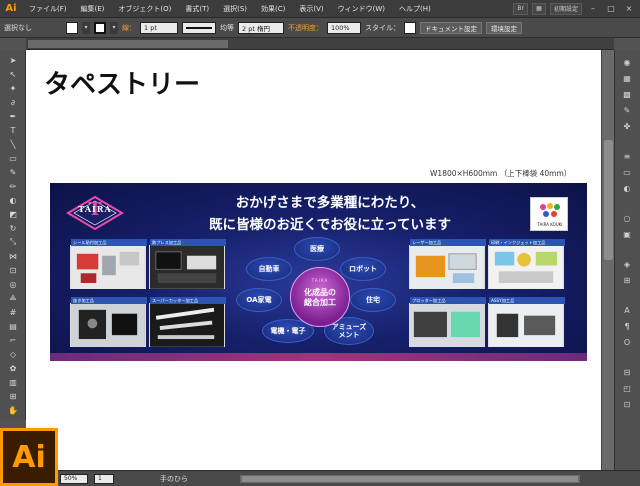 The height and width of the screenshot is (486, 640). I want to click on opacity-field: 100%, so click(344, 27).